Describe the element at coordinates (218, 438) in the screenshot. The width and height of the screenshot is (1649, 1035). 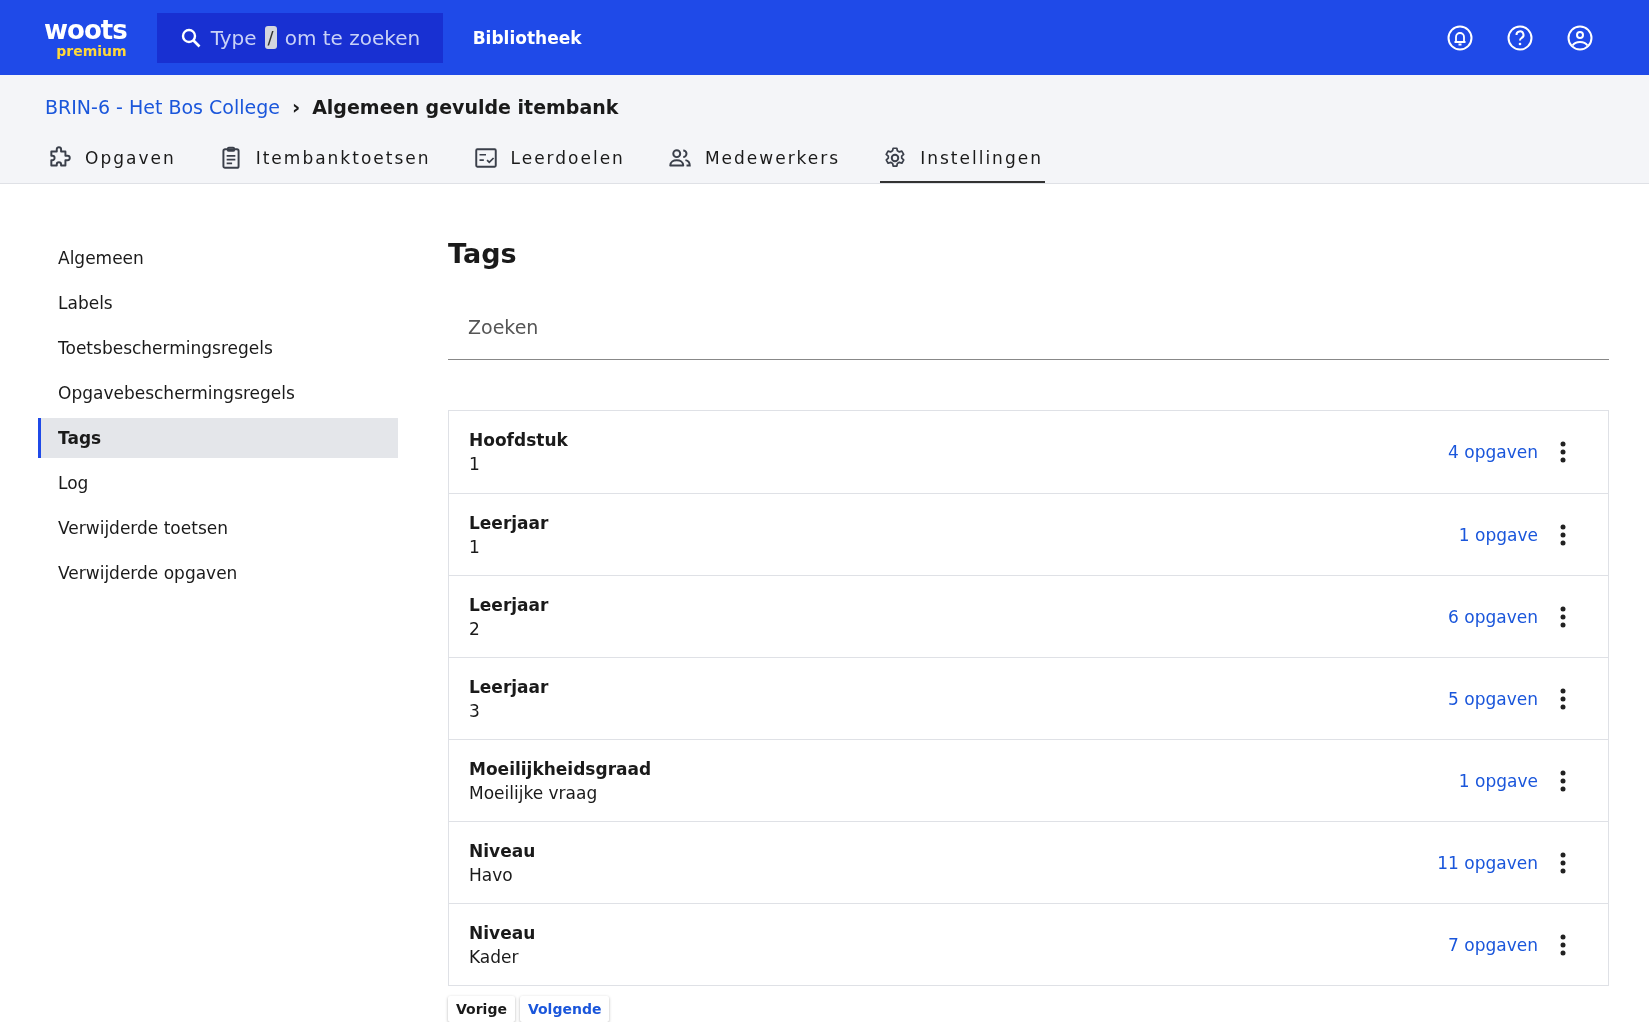
I see `sidebar-item: Tags` at that location.